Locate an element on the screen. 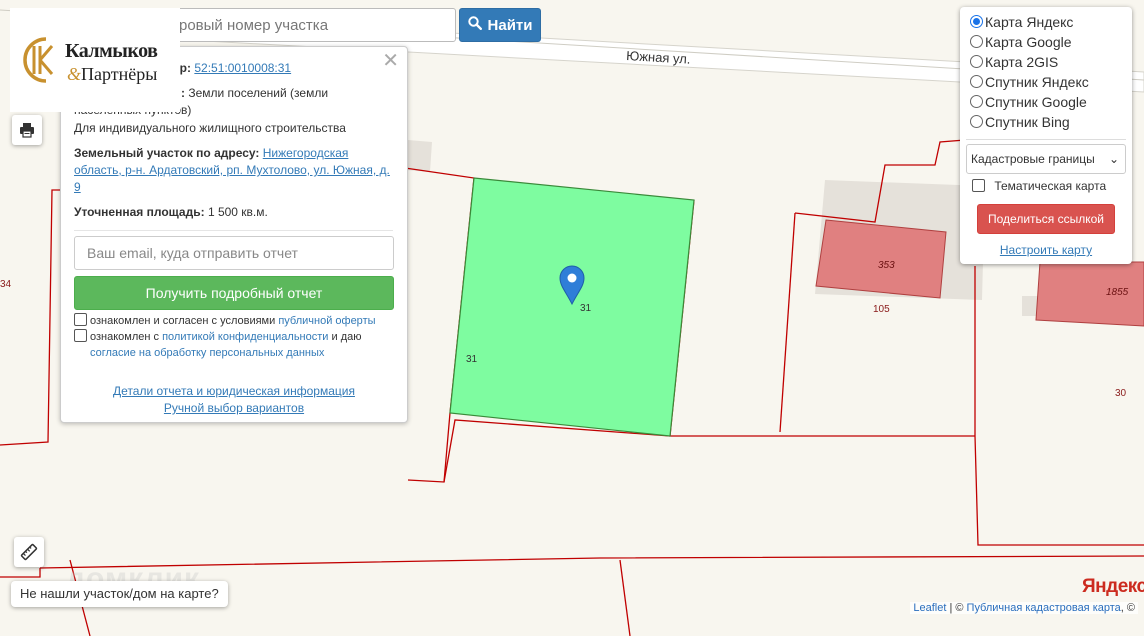  divider is located at coordinates (233, 230).